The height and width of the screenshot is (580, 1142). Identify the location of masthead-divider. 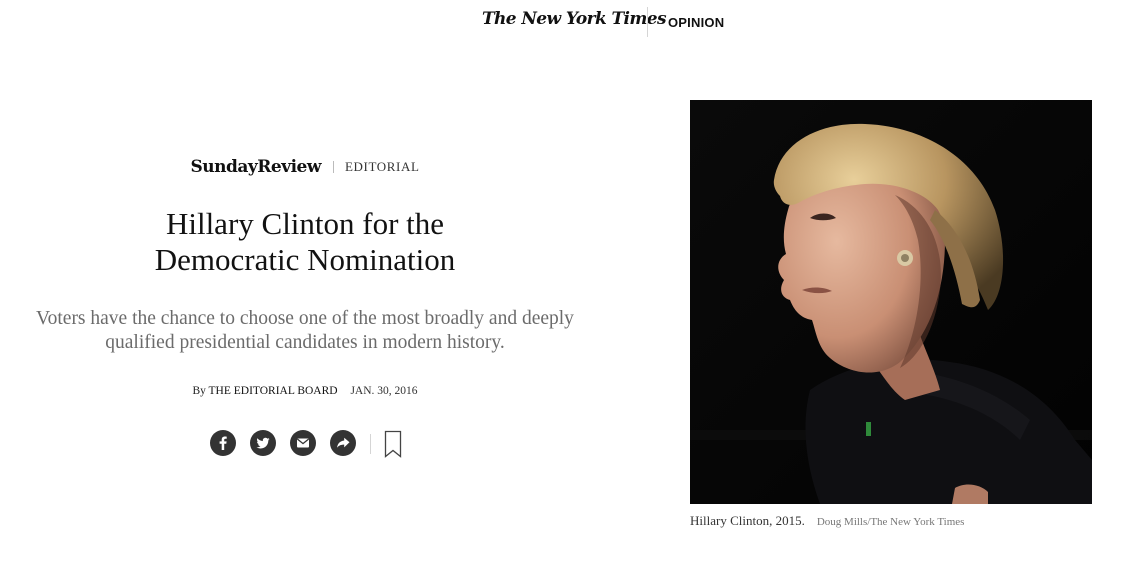
(647, 22).